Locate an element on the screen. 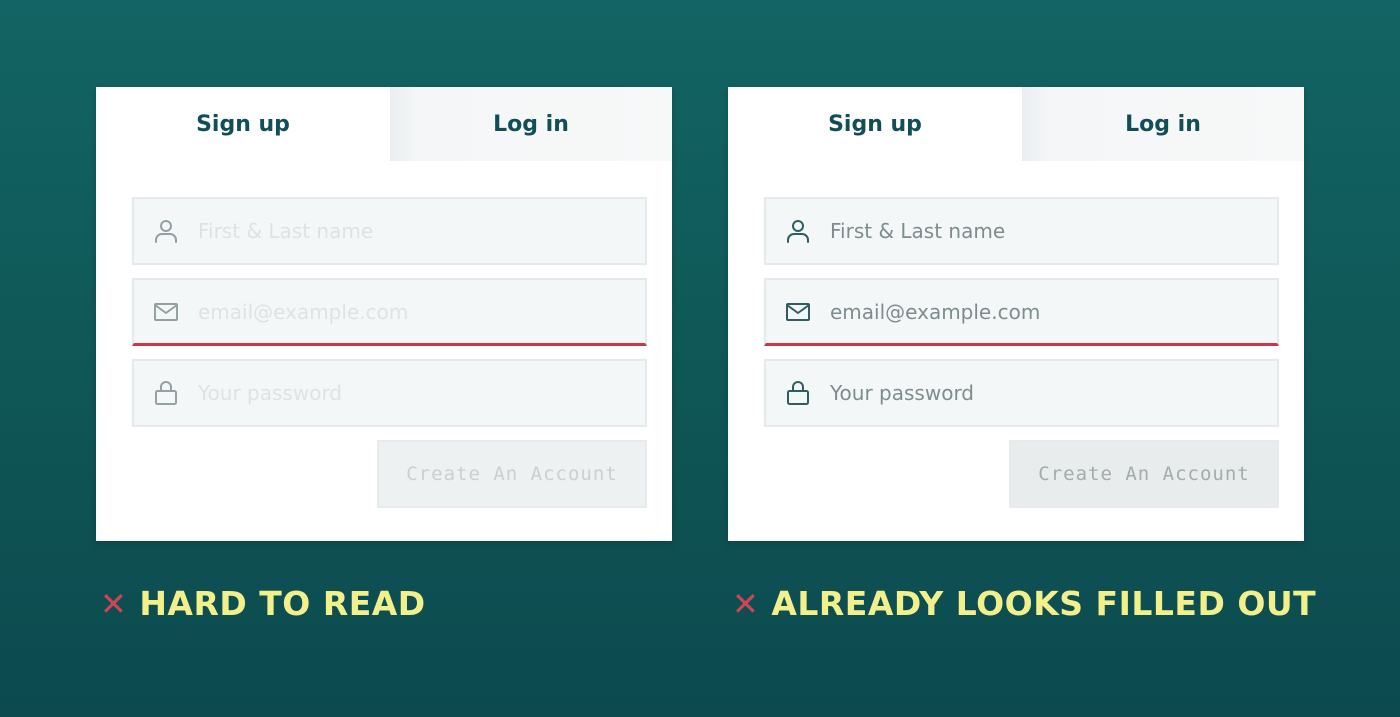  caption-looks-filled-out: ✕ ALREADY LOOKS FILLED OUT is located at coordinates (1024, 603).